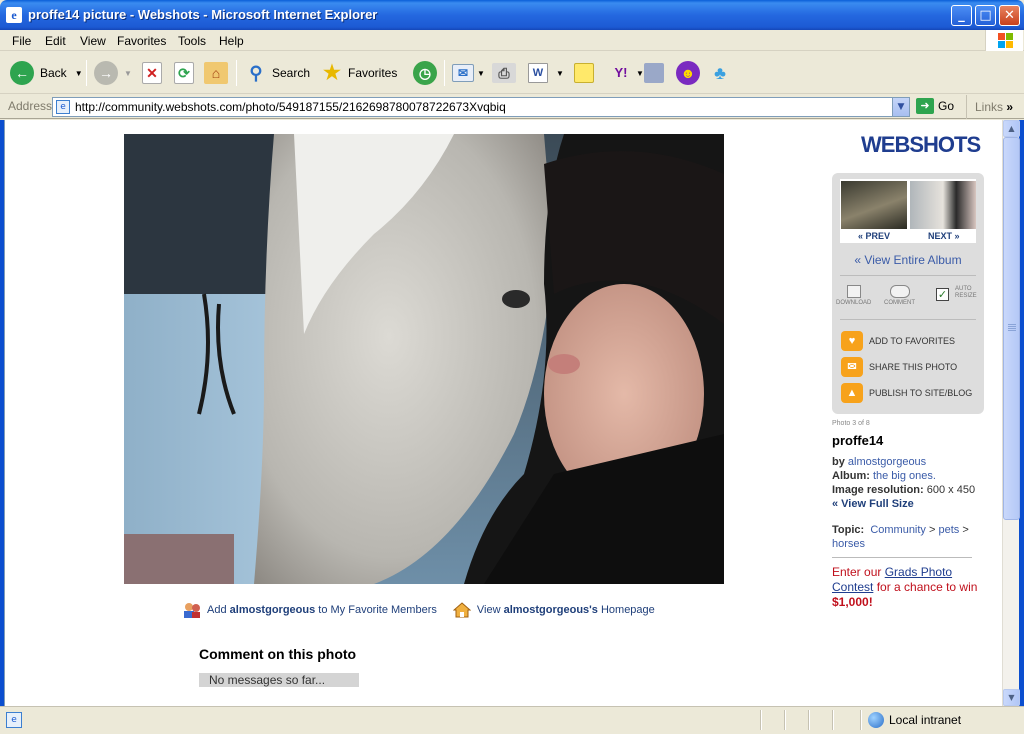 Image resolution: width=1024 pixels, height=734 pixels. I want to click on comment-button: COMMENT, so click(899, 295).